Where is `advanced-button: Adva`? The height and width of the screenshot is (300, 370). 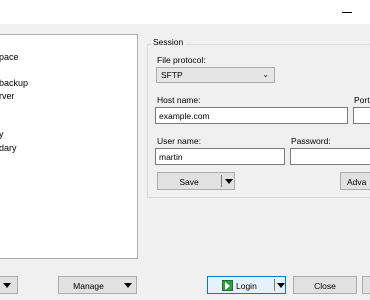
advanced-button: Adva is located at coordinates (355, 181).